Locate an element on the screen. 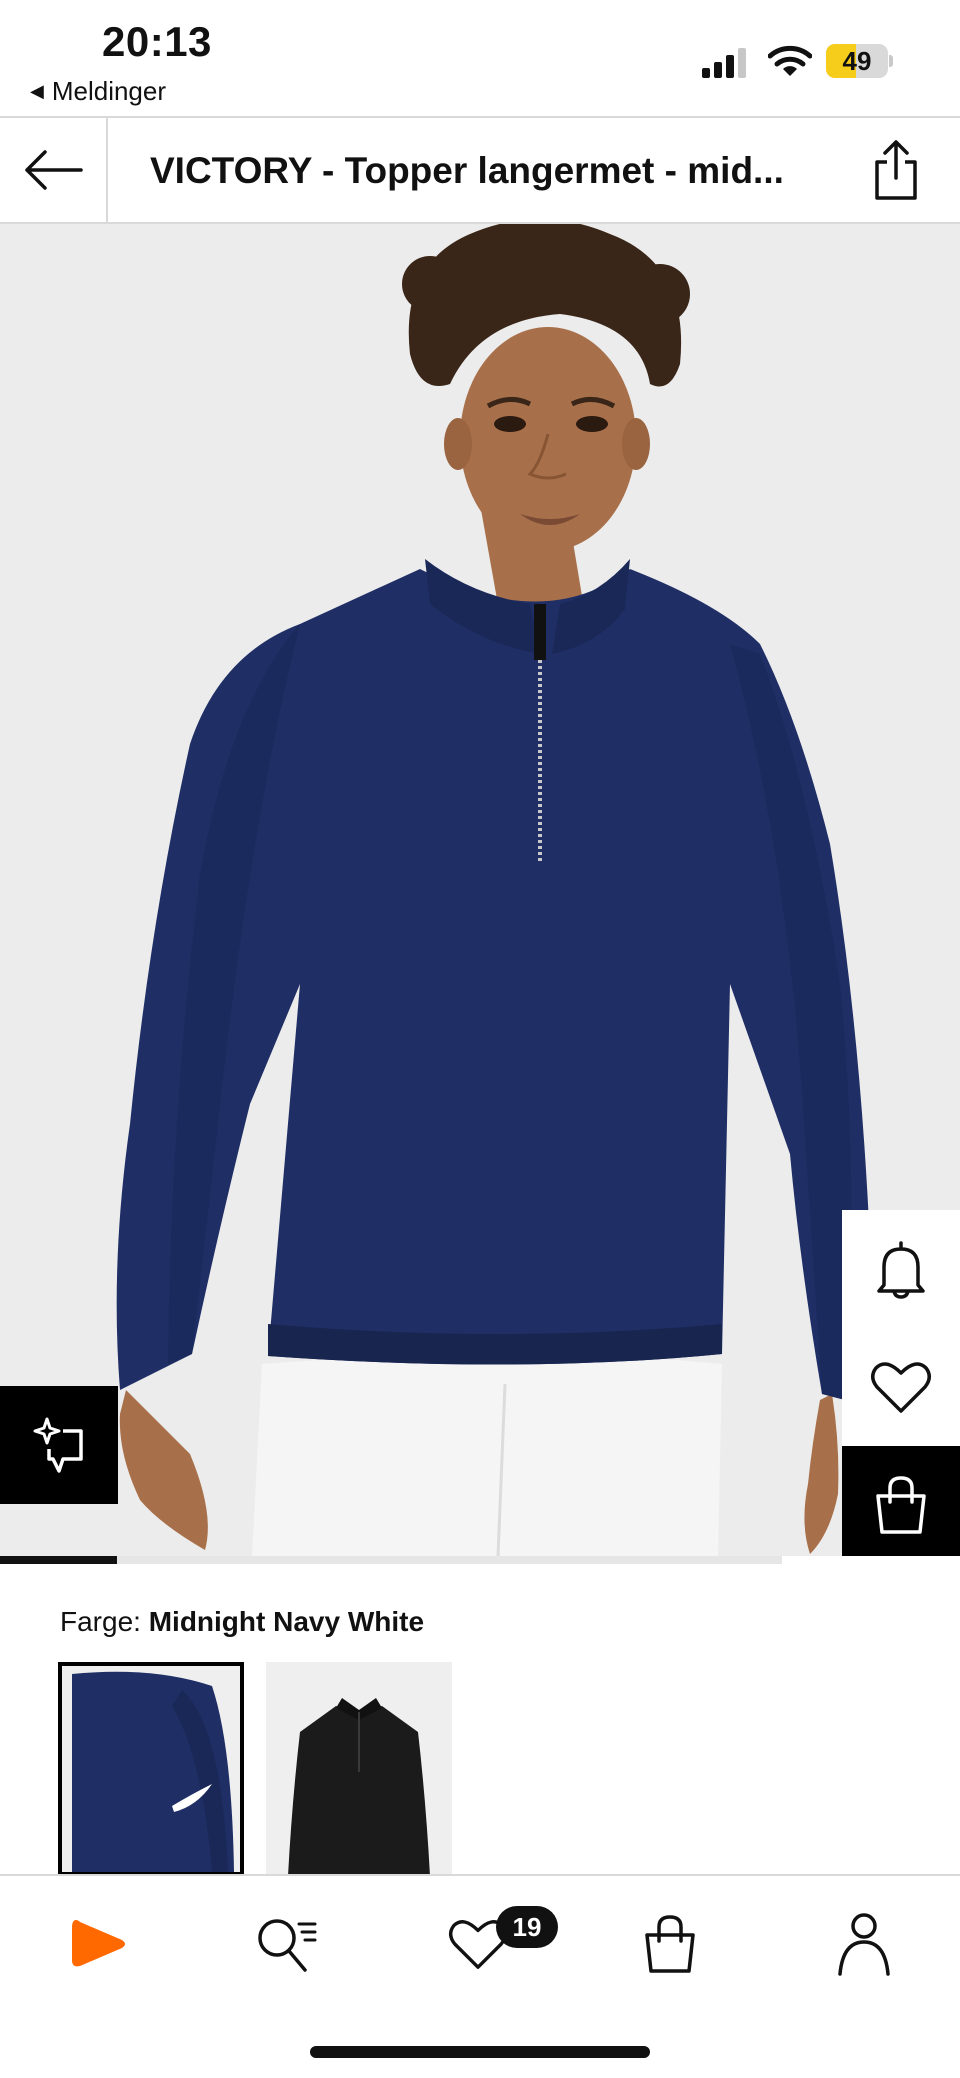 This screenshot has height=2078, width=960. status-time: 20:13 is located at coordinates (157, 41).